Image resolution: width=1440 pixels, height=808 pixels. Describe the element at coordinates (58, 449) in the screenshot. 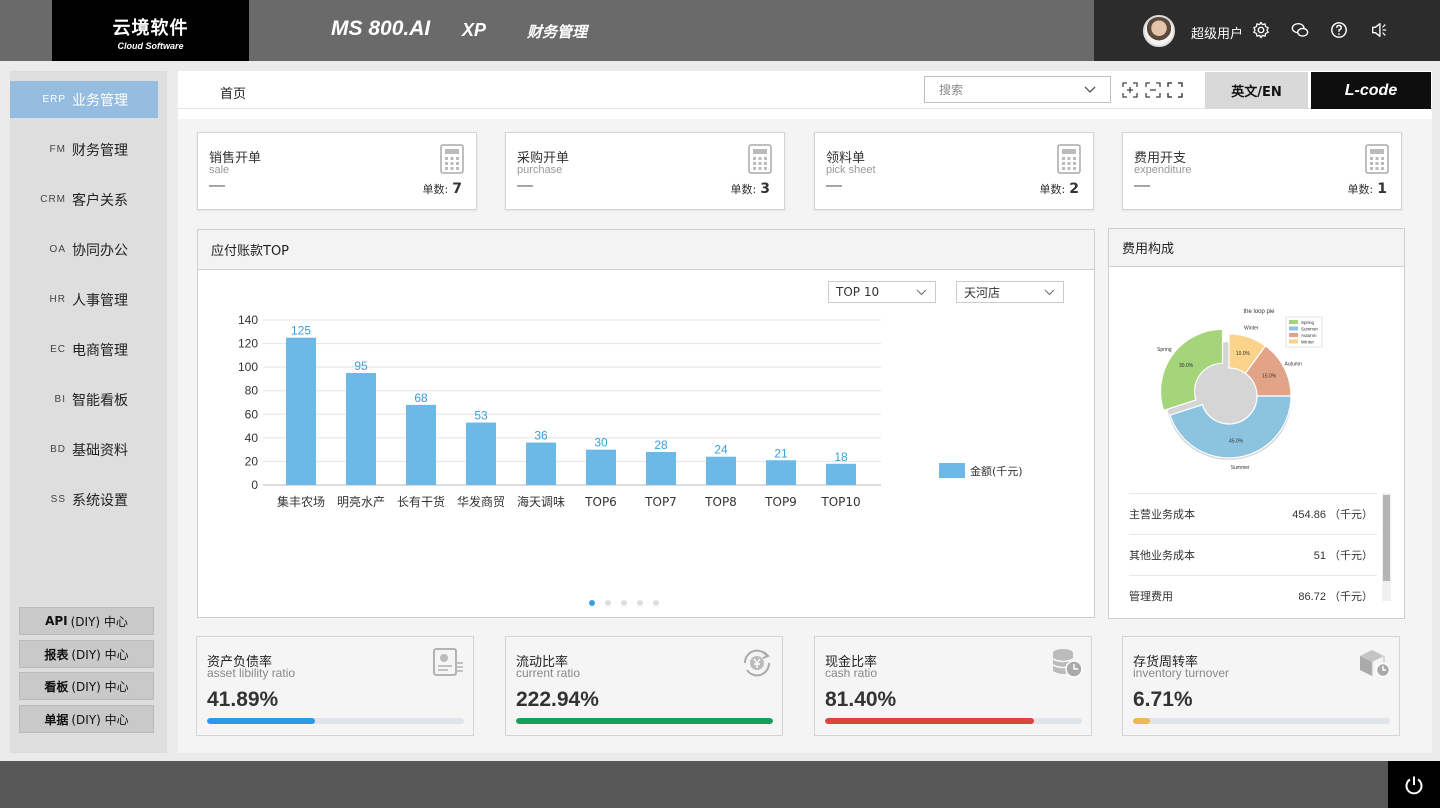

I see `sidebar-item-code: BD` at that location.